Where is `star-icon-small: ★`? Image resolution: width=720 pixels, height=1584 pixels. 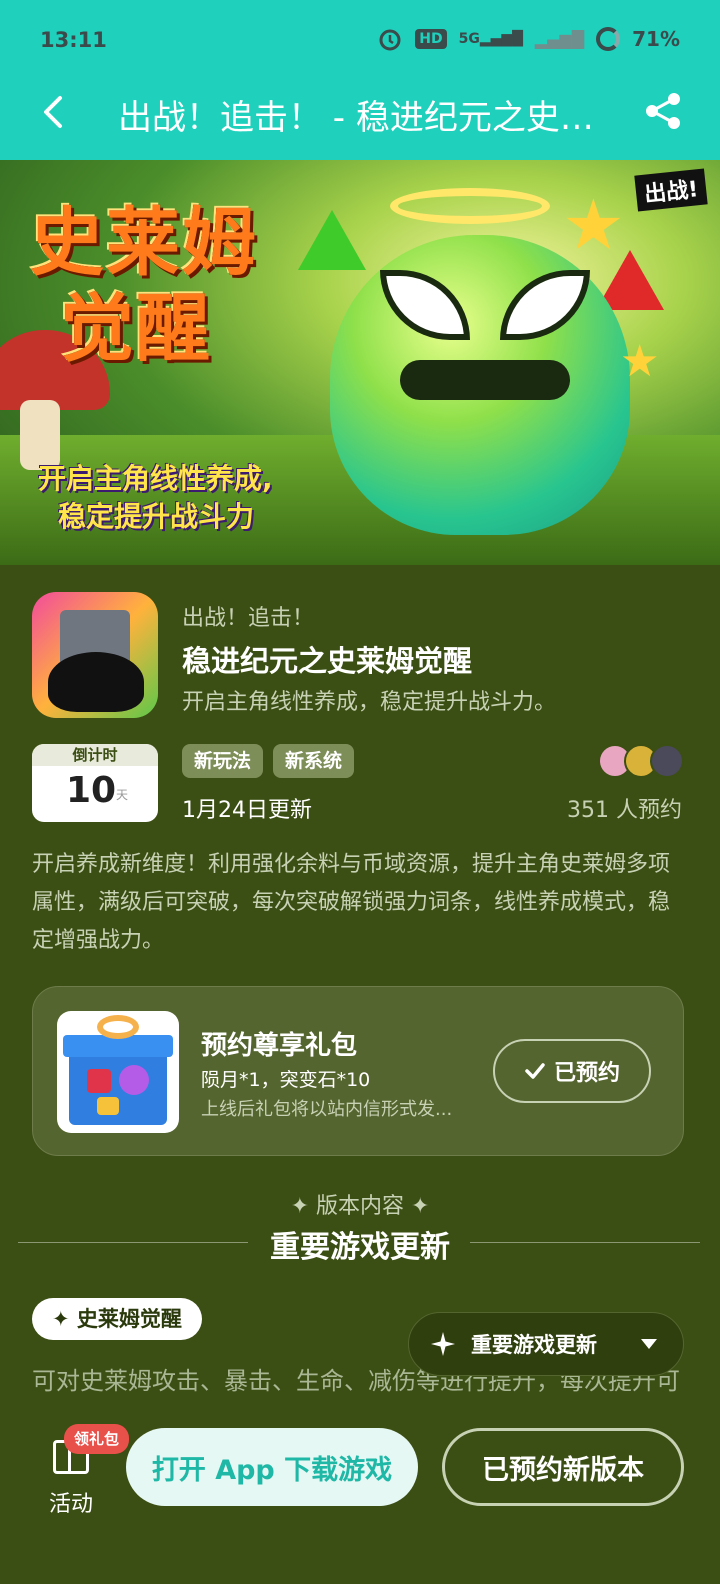
star-icon-small: ★ is located at coordinates (640, 361).